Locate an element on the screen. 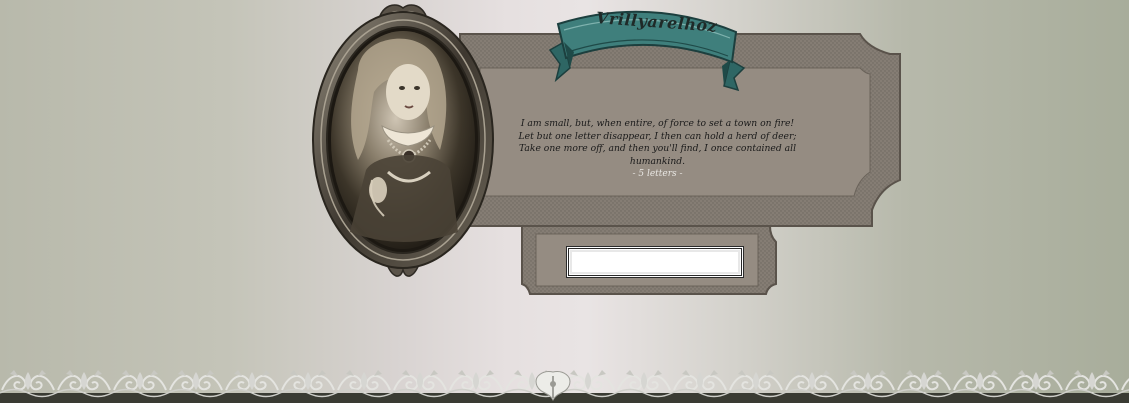 The width and height of the screenshot is (1129, 403). doll-portrait-icon is located at coordinates (403, 140).